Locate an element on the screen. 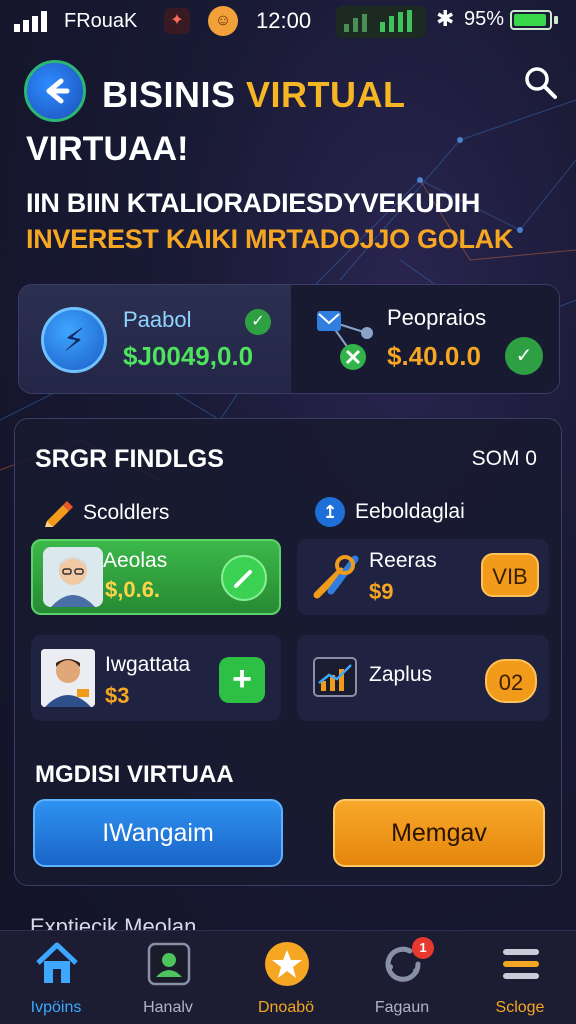 This screenshot has width=576, height=1024. nav-item-menu: Scloge is located at coordinates (520, 981).